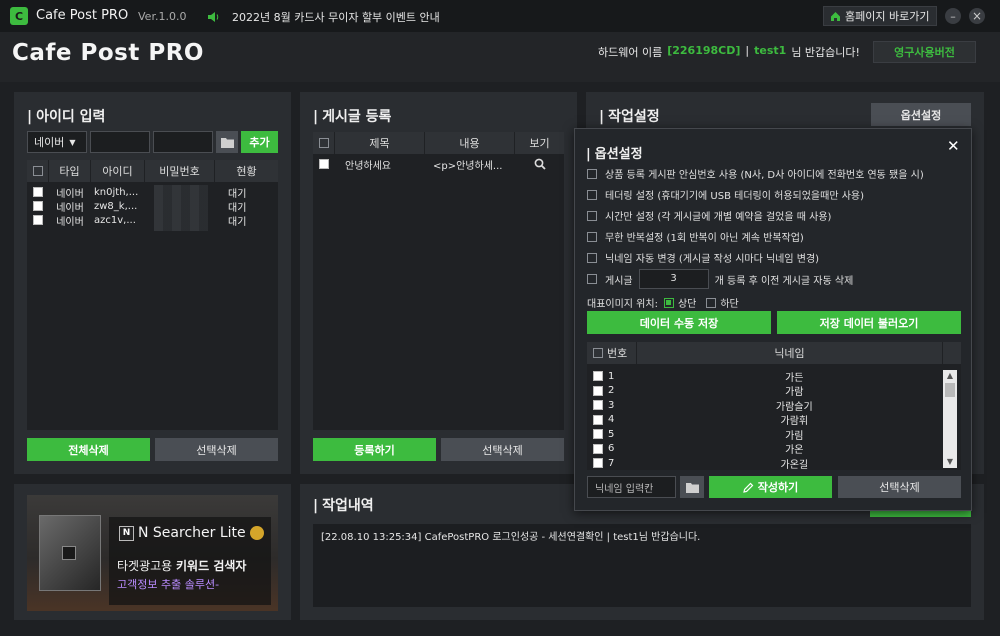 This screenshot has width=1000, height=636. I want to click on id-input, so click(120, 142).